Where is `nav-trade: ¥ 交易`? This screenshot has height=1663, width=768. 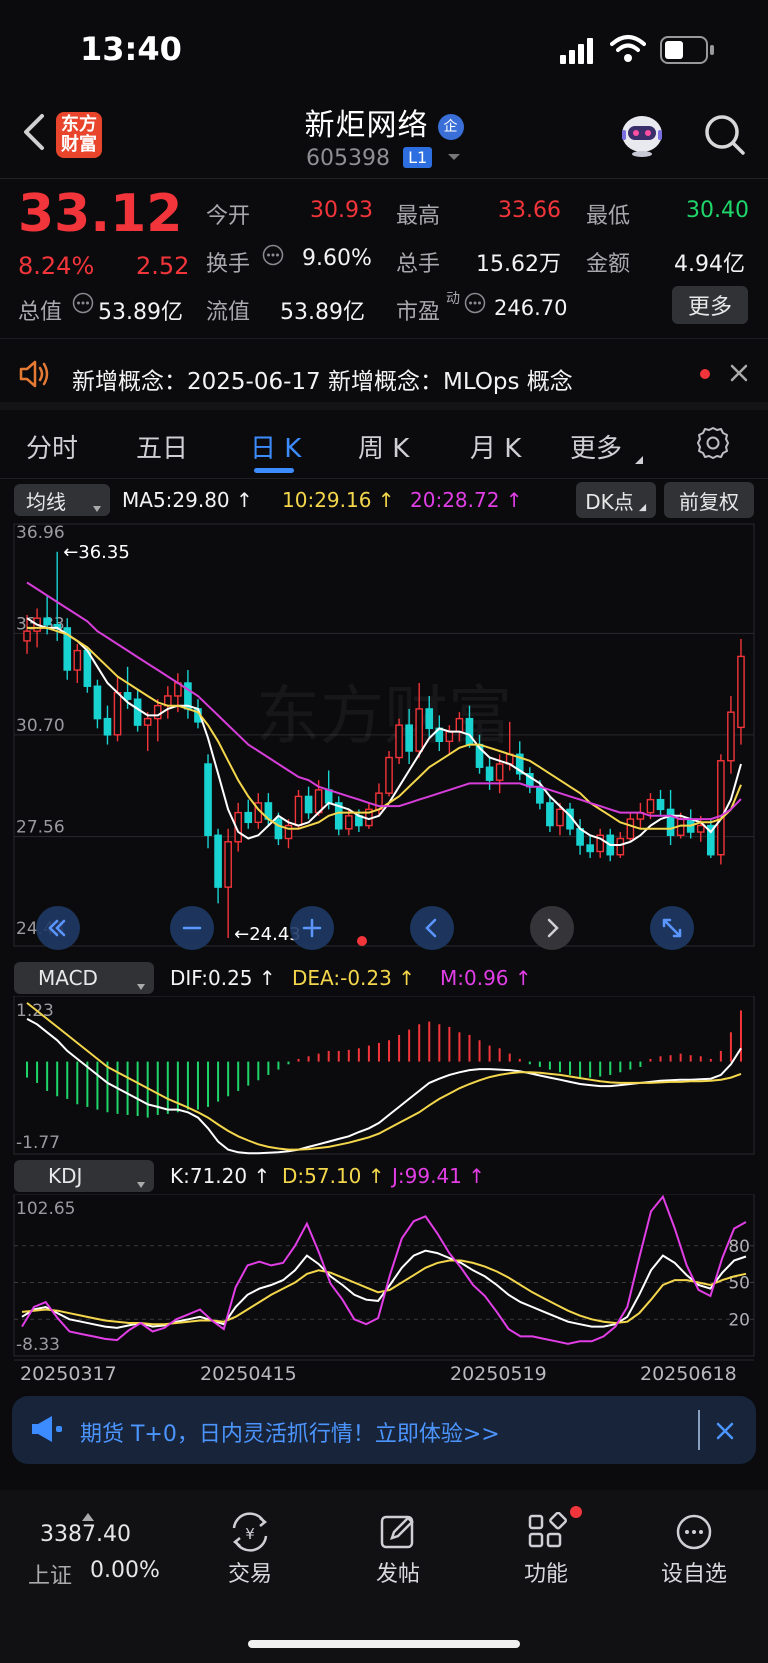
nav-trade: ¥ 交易 is located at coordinates (250, 1550).